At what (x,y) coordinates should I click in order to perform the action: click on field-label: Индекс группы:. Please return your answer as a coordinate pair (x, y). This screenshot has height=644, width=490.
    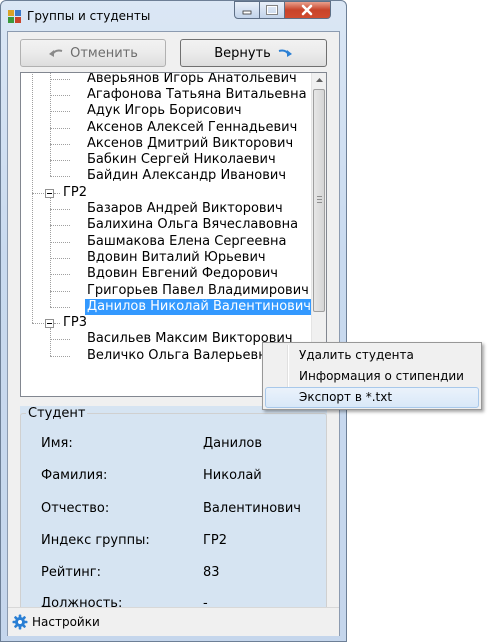
    Looking at the image, I should click on (95, 540).